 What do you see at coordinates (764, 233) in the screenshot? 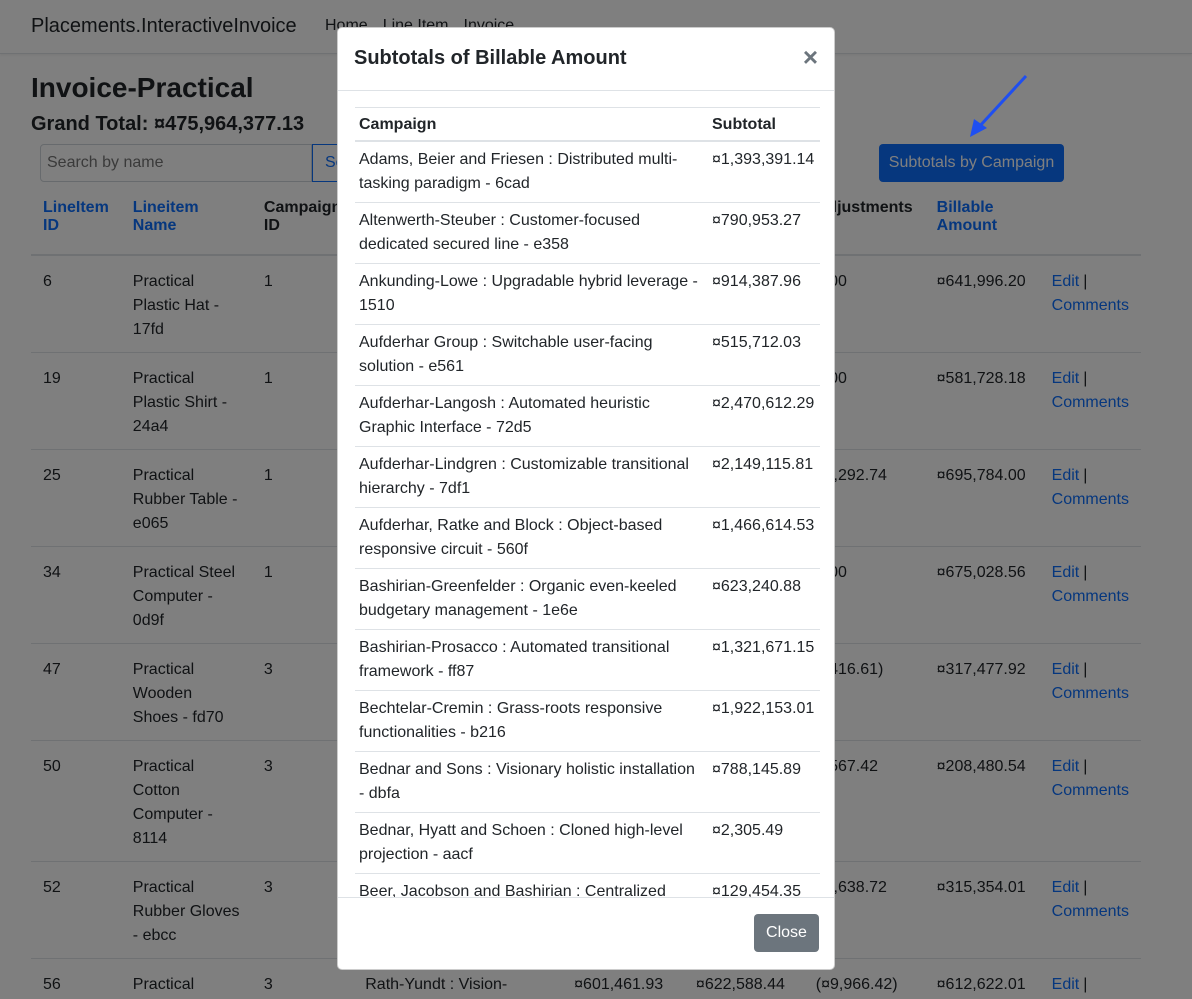
I see `subtotal-cell: ¤790,953.27` at bounding box center [764, 233].